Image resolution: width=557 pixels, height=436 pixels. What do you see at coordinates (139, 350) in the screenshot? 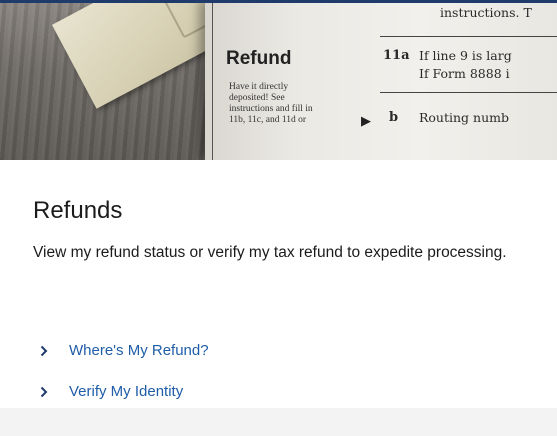
I see `wheres-my-refund-label: Where's My Refund?` at bounding box center [139, 350].